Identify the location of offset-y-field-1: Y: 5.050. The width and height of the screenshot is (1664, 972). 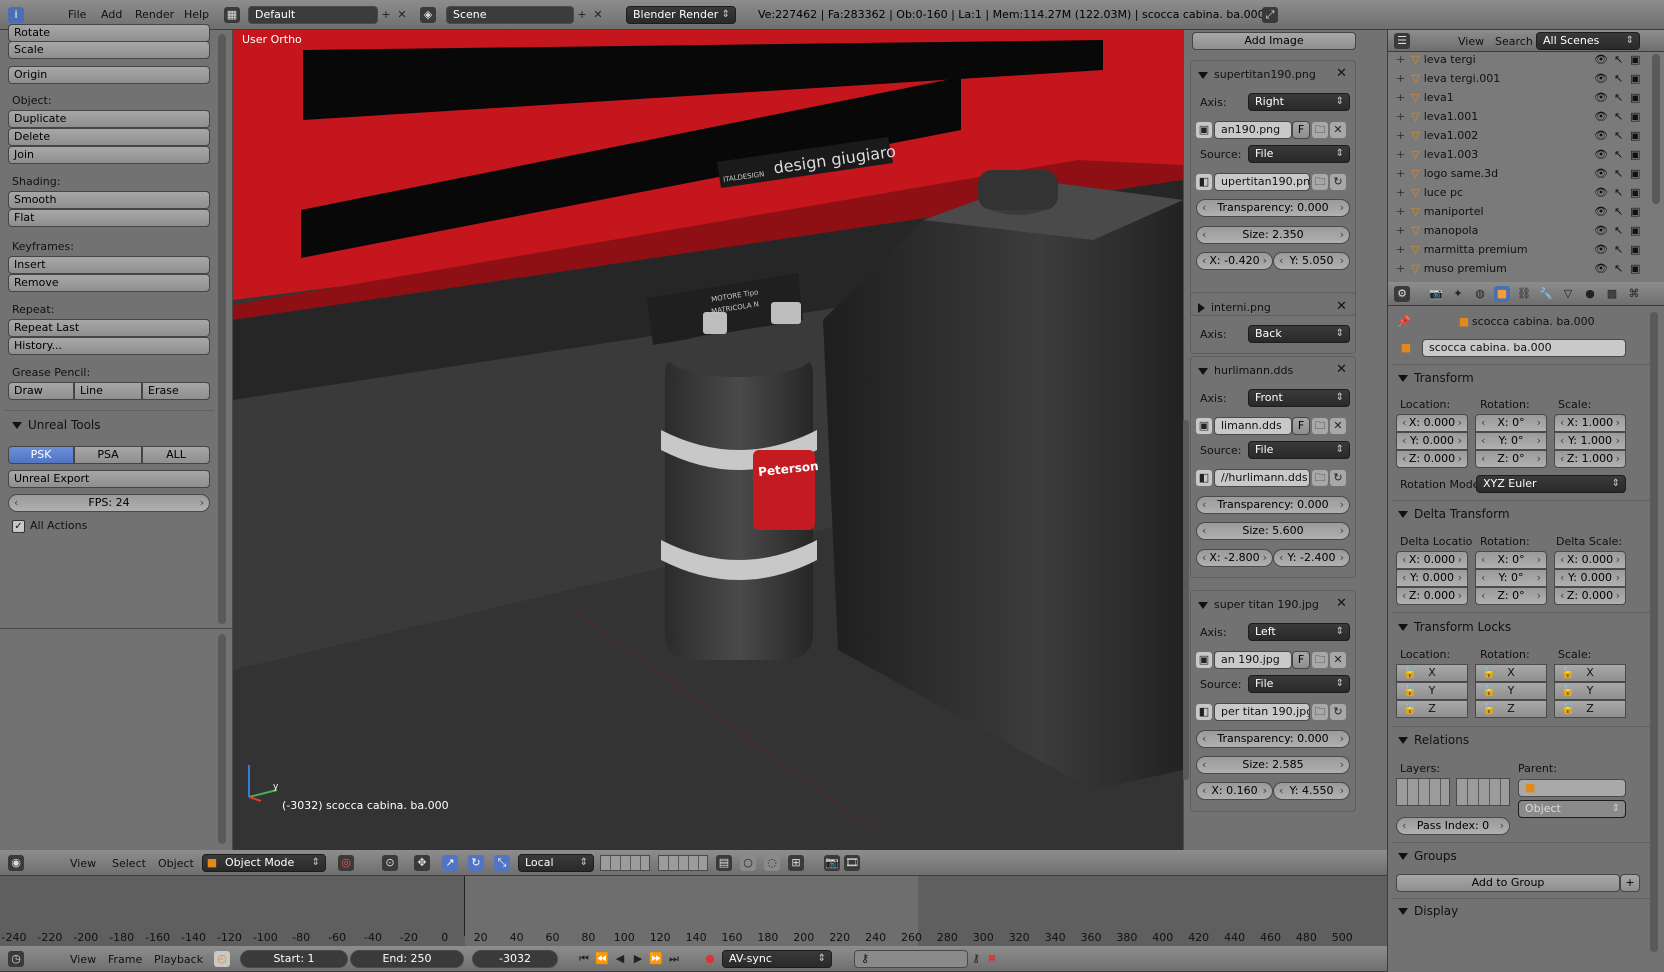
(1311, 261).